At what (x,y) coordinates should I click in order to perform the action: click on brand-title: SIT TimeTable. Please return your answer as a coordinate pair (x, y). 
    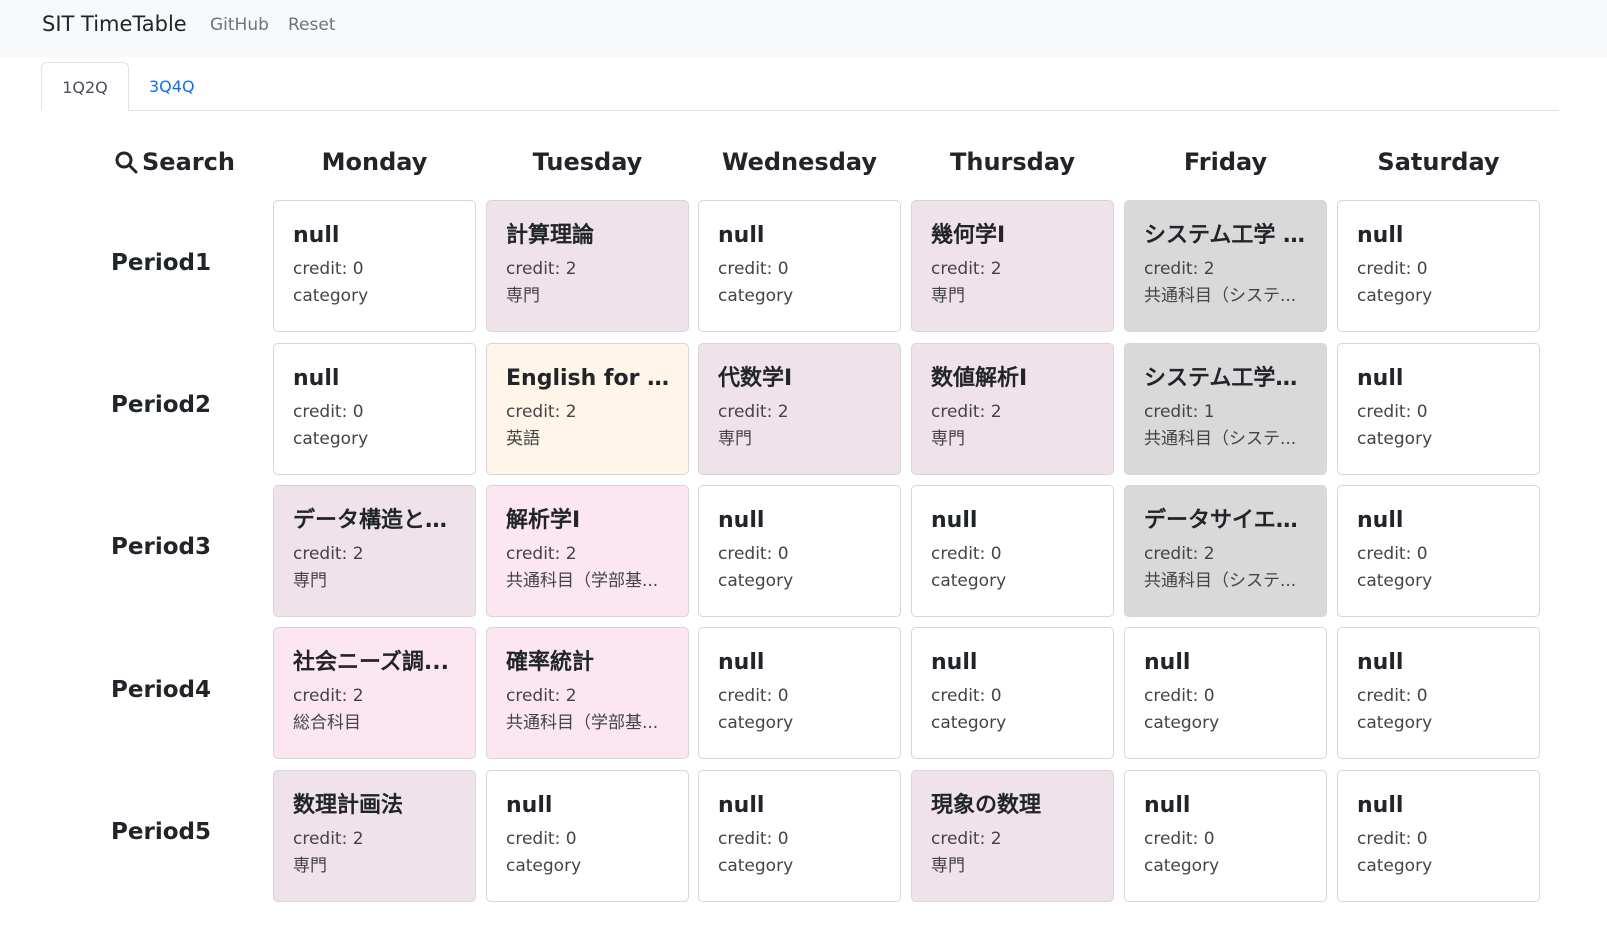
    Looking at the image, I should click on (114, 24).